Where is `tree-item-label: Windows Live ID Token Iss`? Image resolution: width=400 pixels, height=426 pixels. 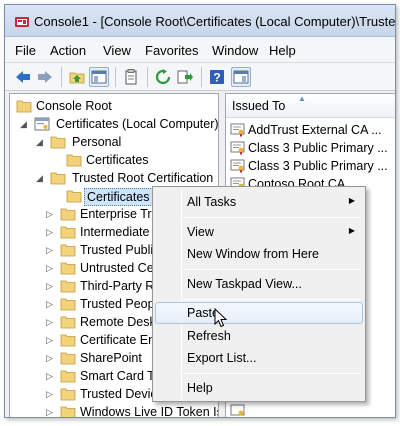
tree-item-label: Windows Live ID Token Iss is located at coordinates (149, 411).